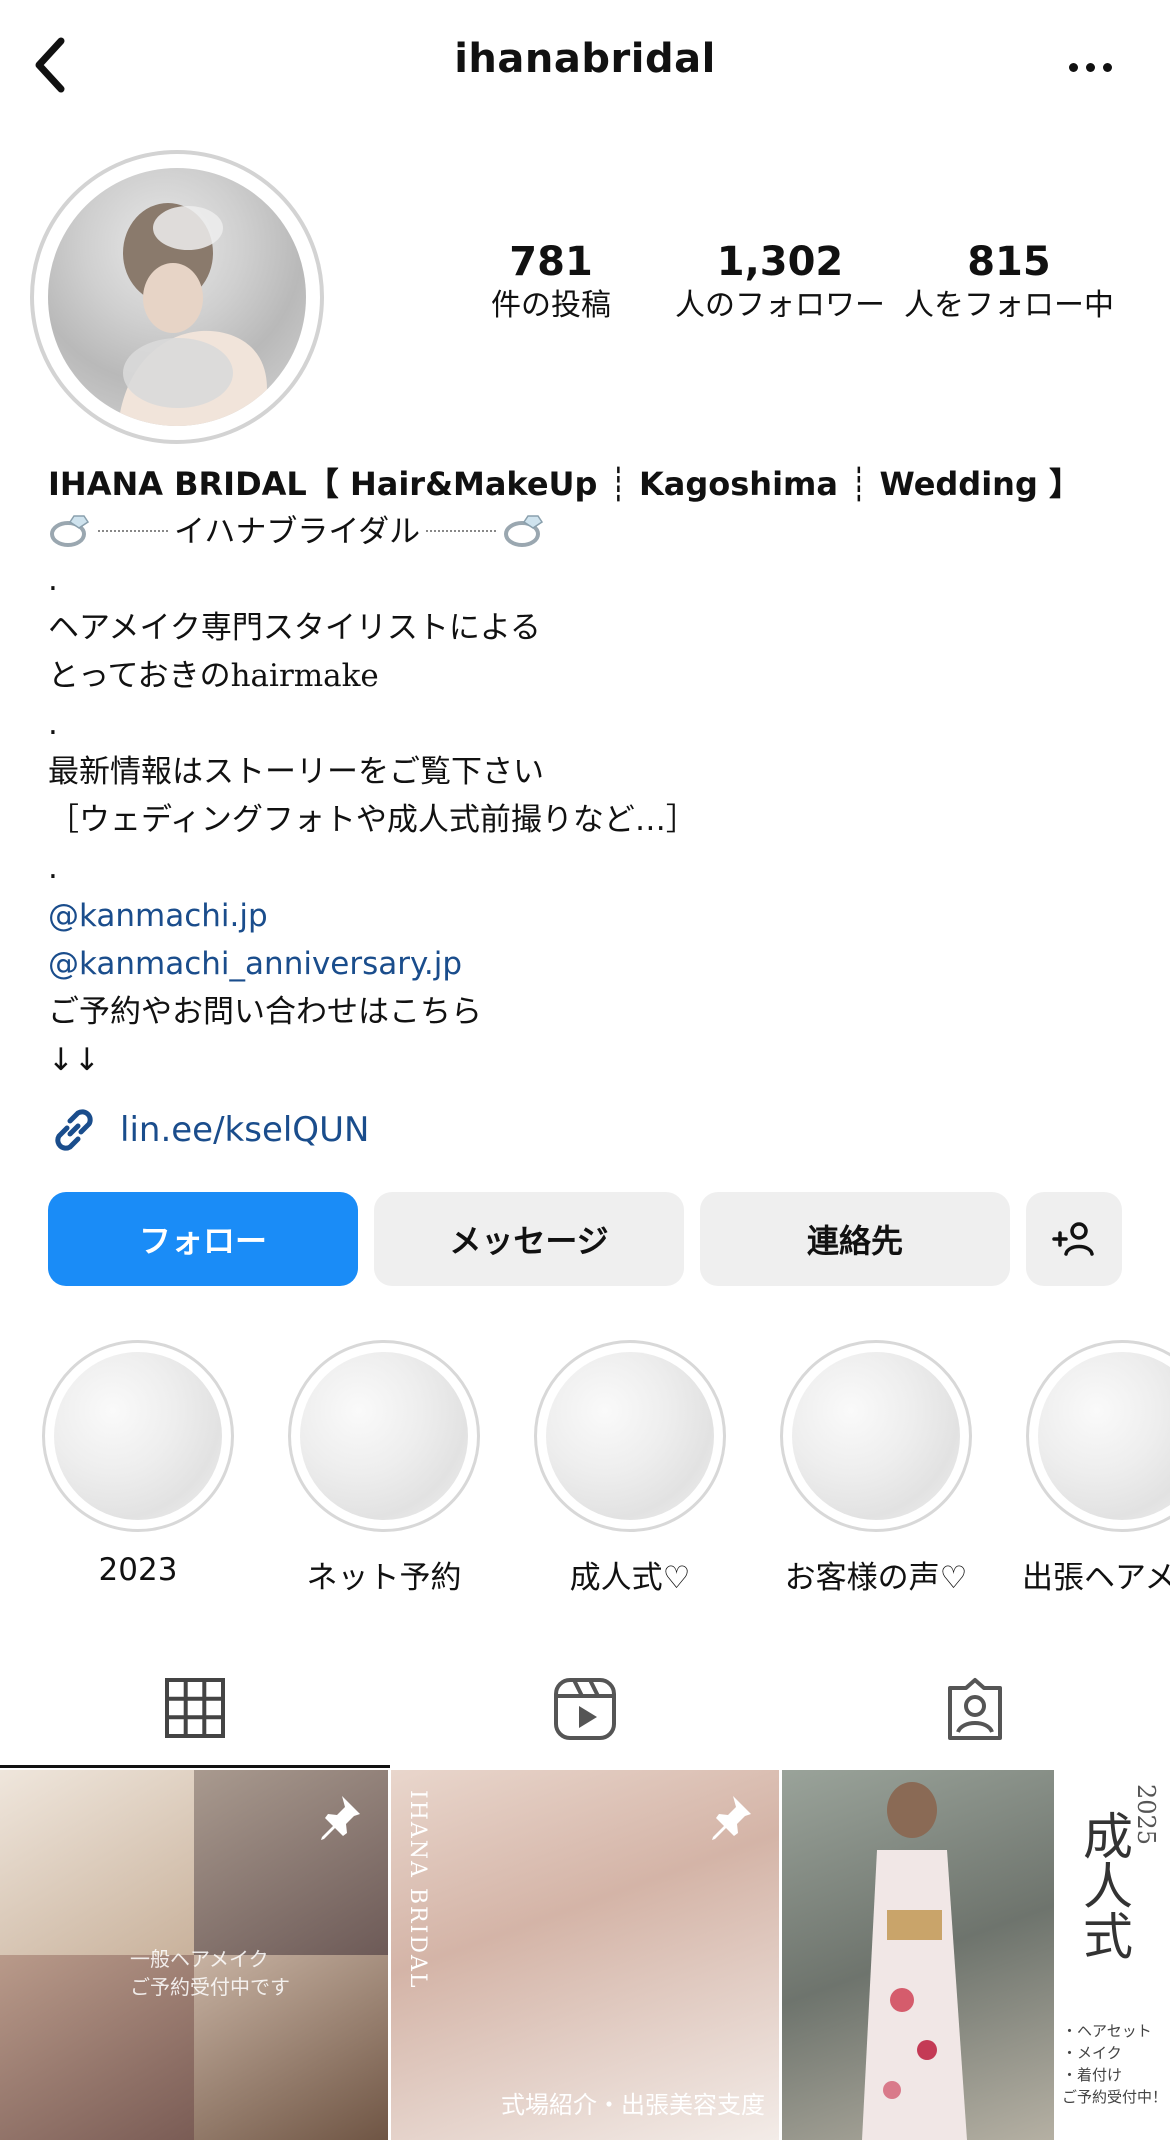  Describe the element at coordinates (585, 59) in the screenshot. I see `username-title: ihanabridal` at that location.